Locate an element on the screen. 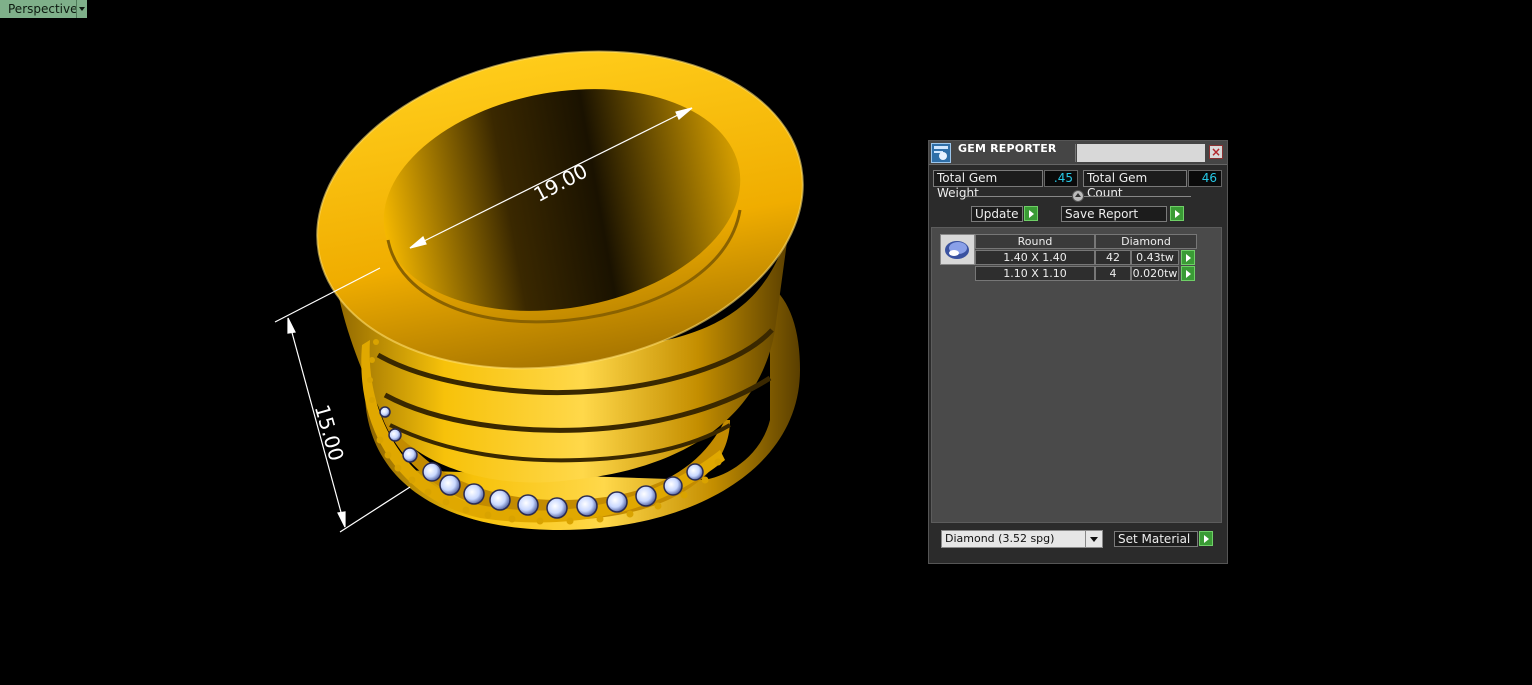  table-row-weight: 0.43tw is located at coordinates (1155, 257).